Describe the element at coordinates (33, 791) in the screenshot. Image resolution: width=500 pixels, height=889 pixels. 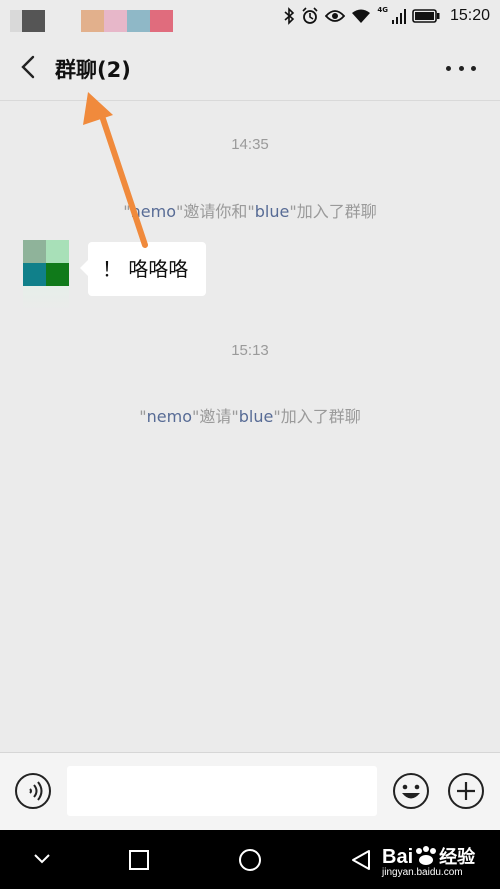
I see `voice-icon` at that location.